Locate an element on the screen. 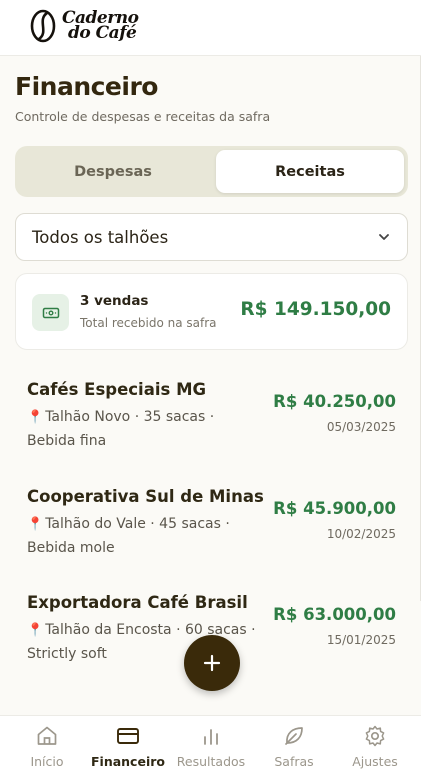 The height and width of the screenshot is (777, 421). type-segmented-control: Despesas Receitas is located at coordinates (211, 171).